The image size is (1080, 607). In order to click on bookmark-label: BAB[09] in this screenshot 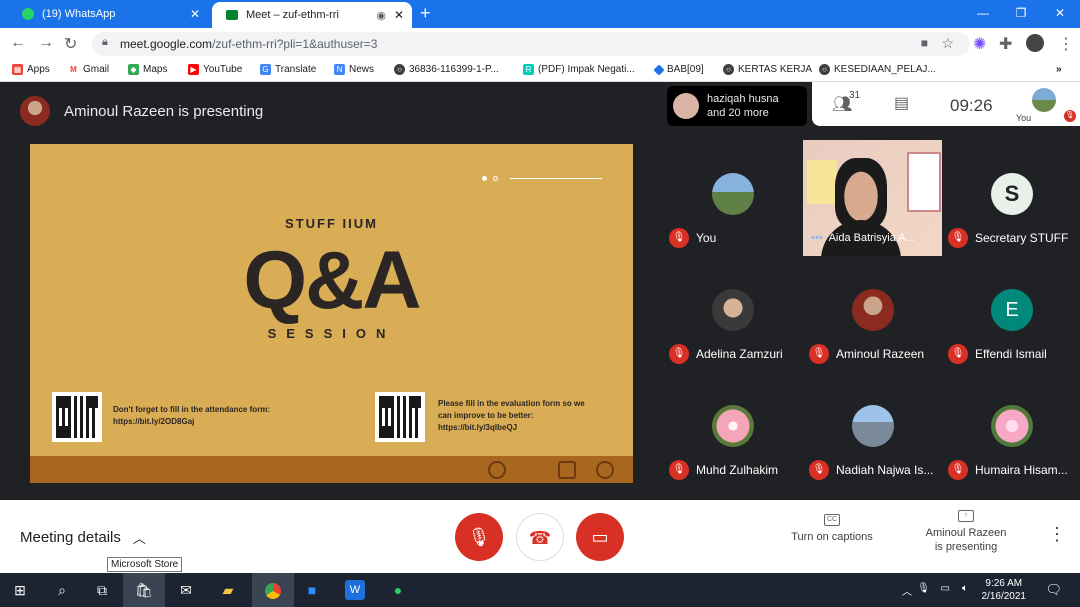, I will do `click(685, 69)`.